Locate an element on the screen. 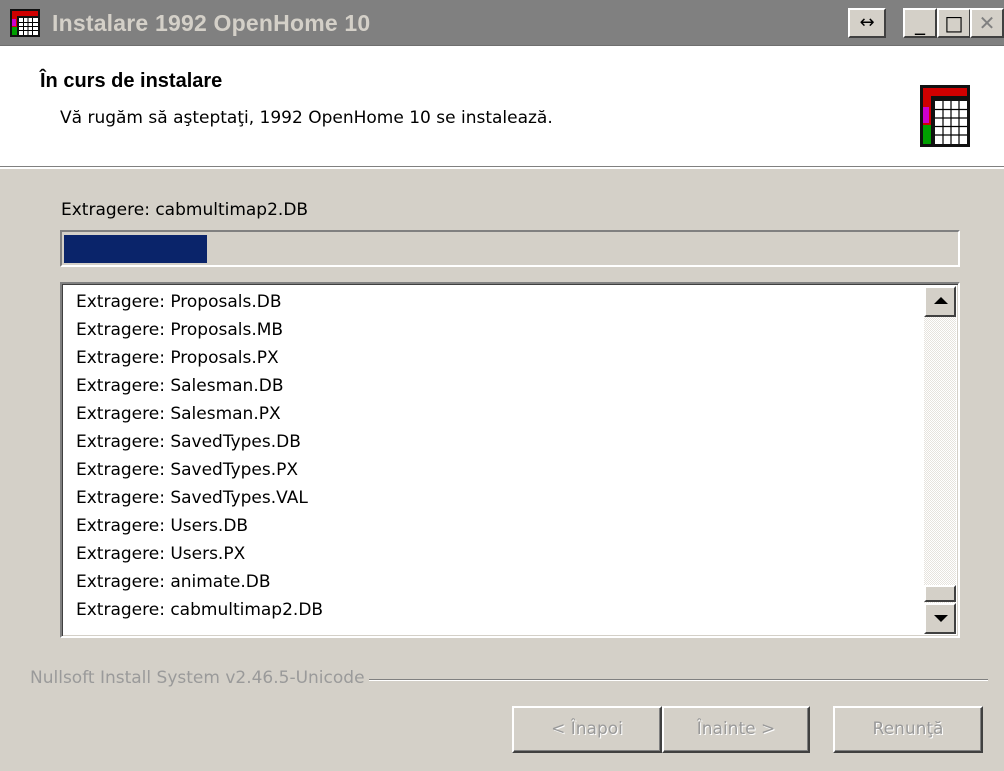  title-bar: Instalare 1992 OpenHome 10 ↔ _ □ ✕ is located at coordinates (502, 23).